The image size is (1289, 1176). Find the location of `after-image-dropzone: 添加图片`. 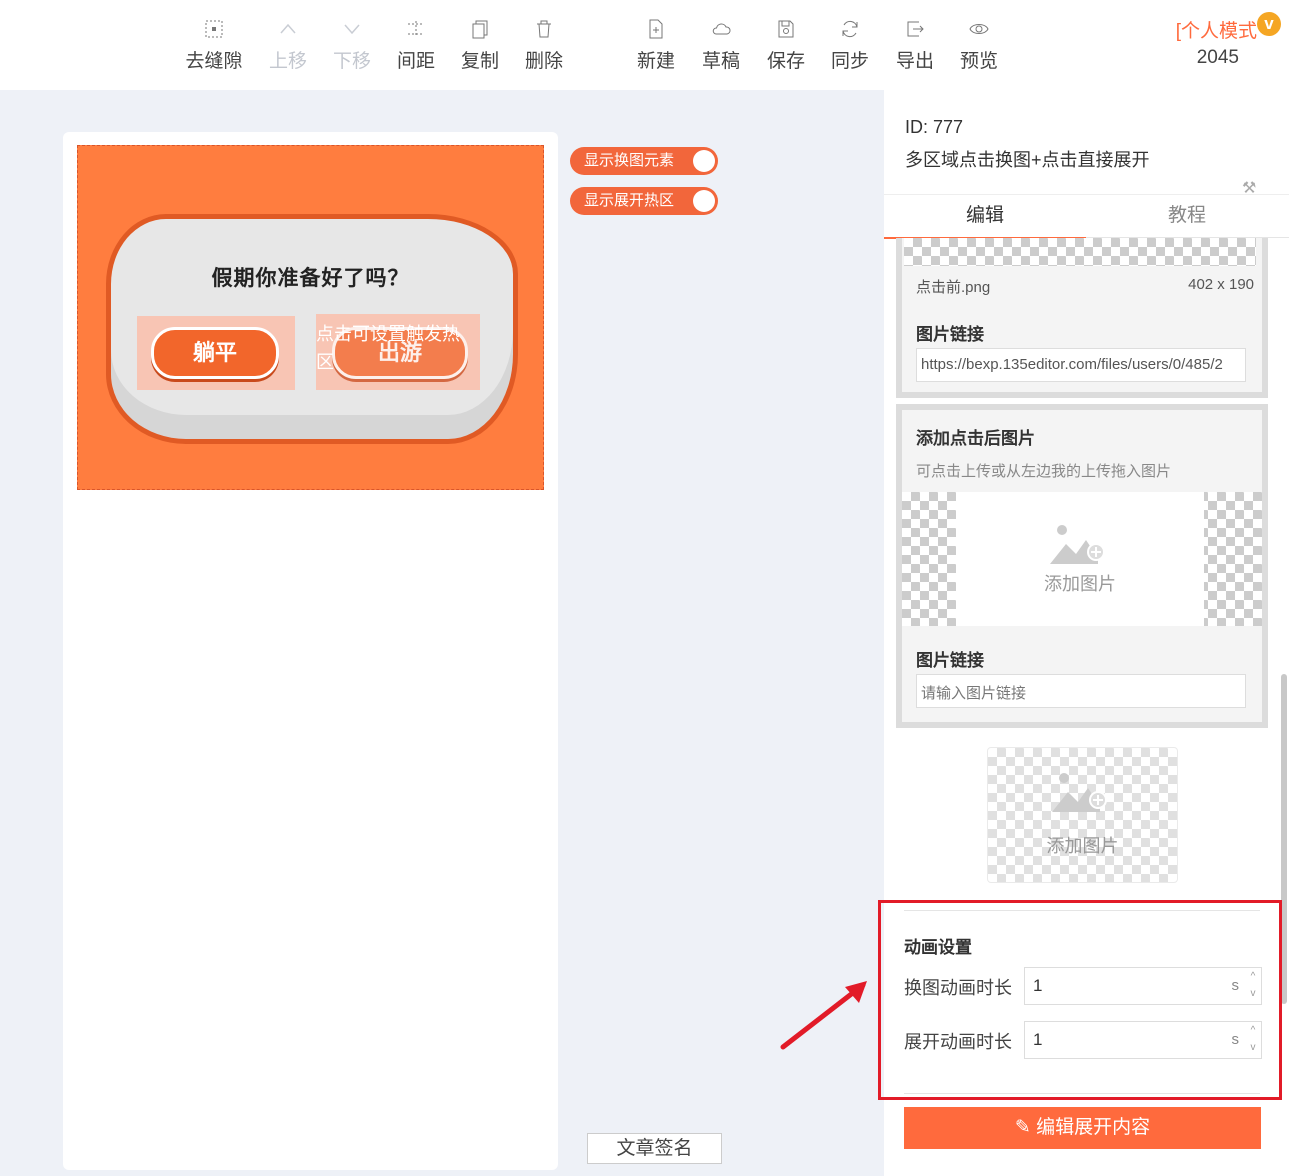

after-image-dropzone: 添加图片 is located at coordinates (1082, 559).